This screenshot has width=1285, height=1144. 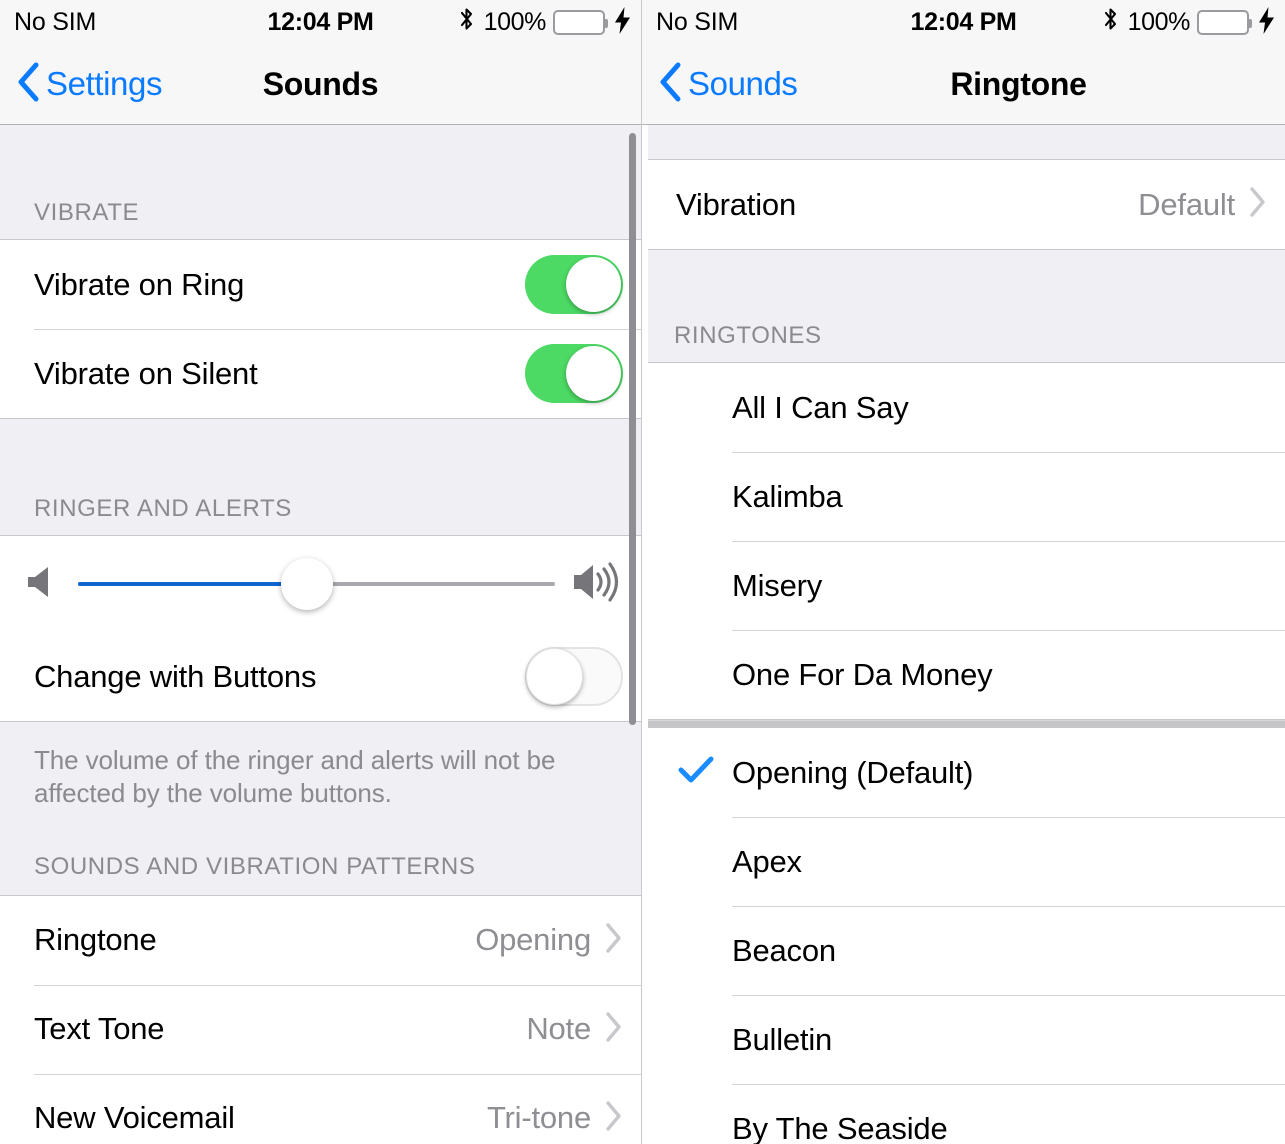 I want to click on vibration-group: Vibration Default, so click(x=963, y=204).